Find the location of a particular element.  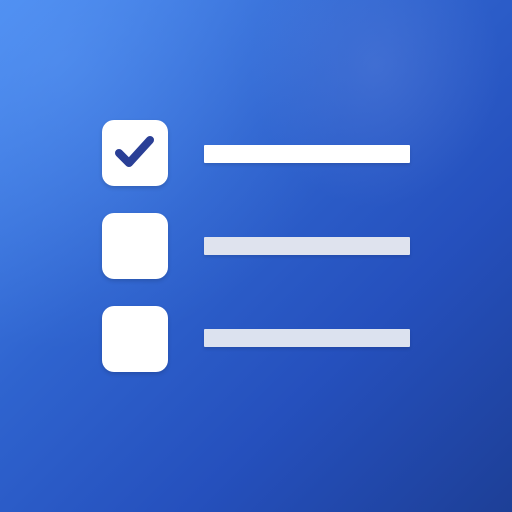

checkmark-icon is located at coordinates (134, 151).